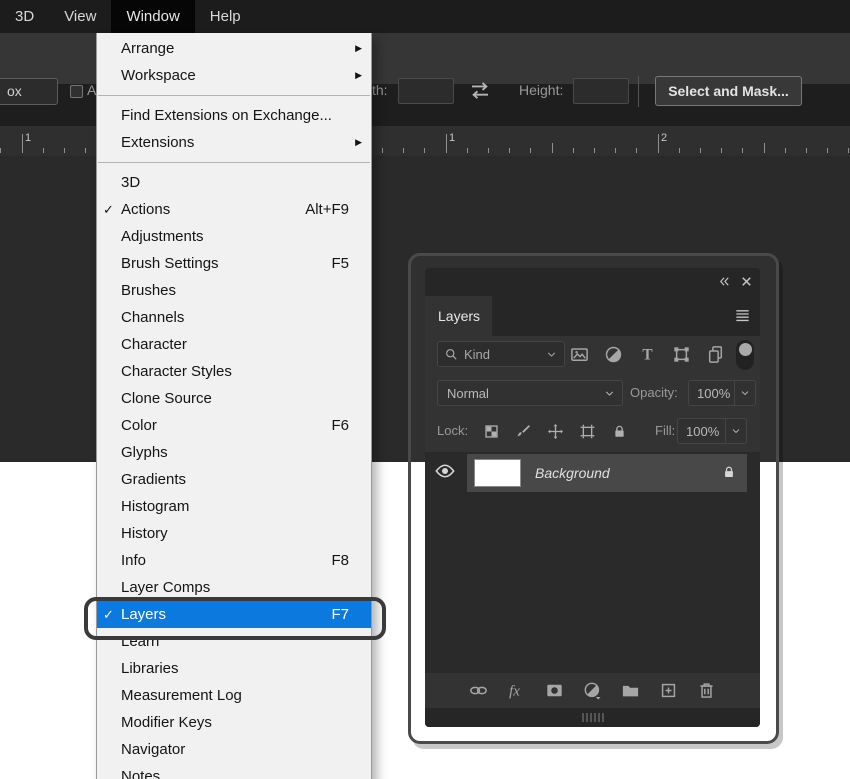  I want to click on lock-artboard-button, so click(590, 431).